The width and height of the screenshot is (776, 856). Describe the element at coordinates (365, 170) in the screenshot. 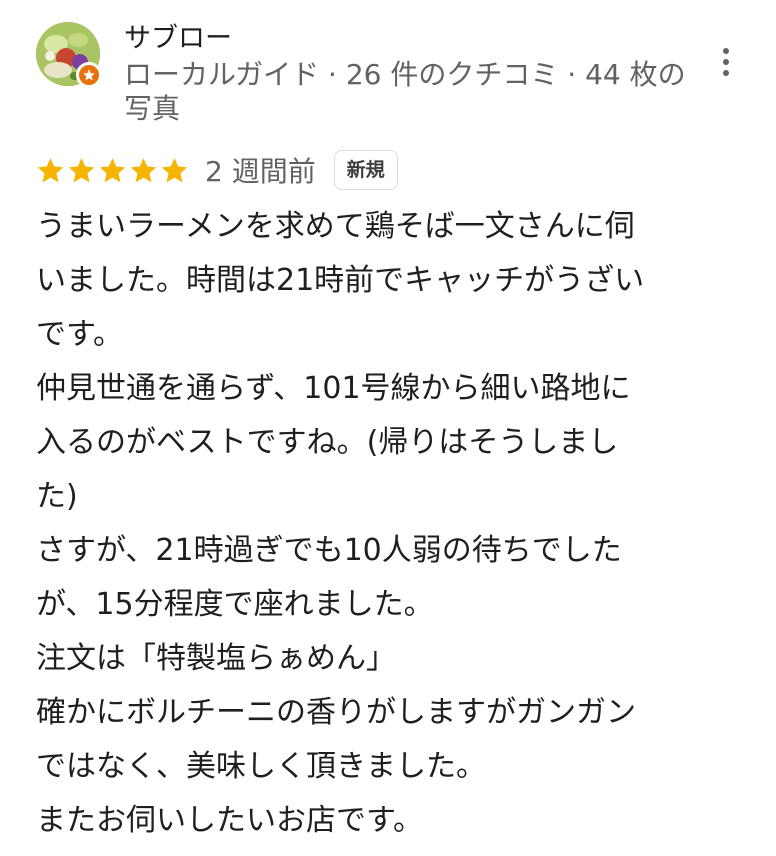

I see `new-badge: 新規` at that location.